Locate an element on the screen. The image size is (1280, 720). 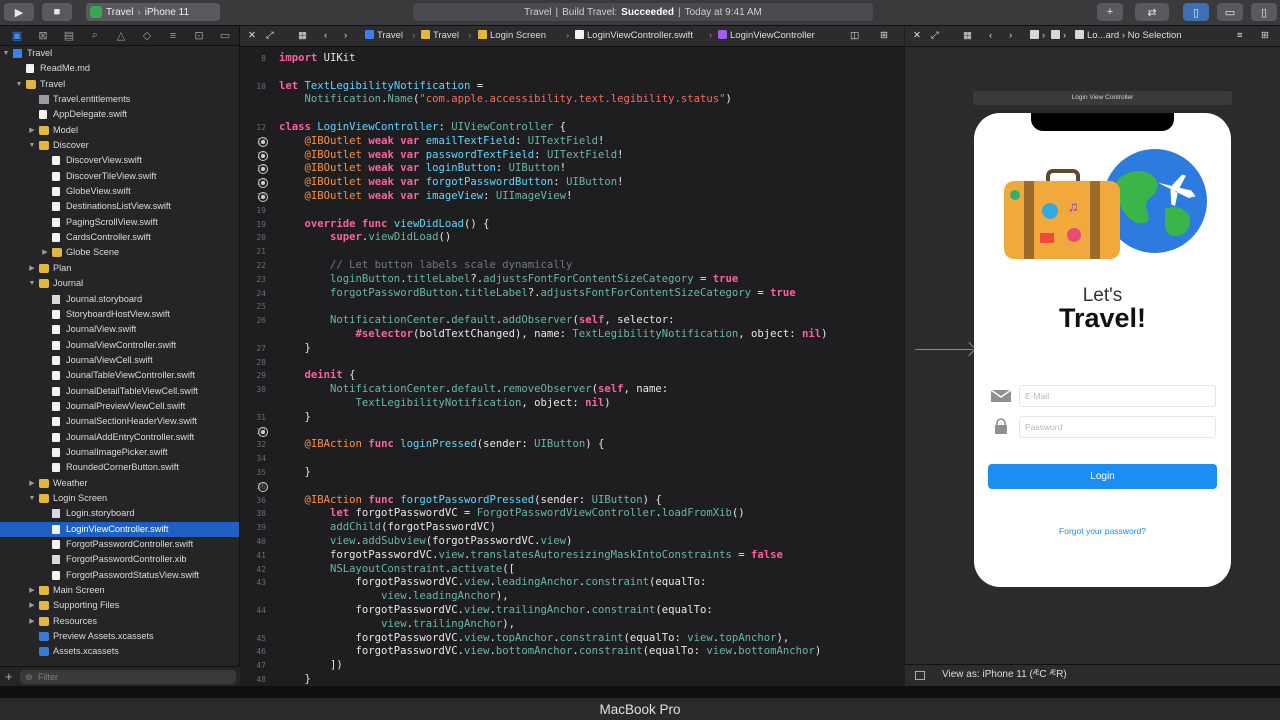
debug-toggle-button: ▭ is located at coordinates (1230, 12).